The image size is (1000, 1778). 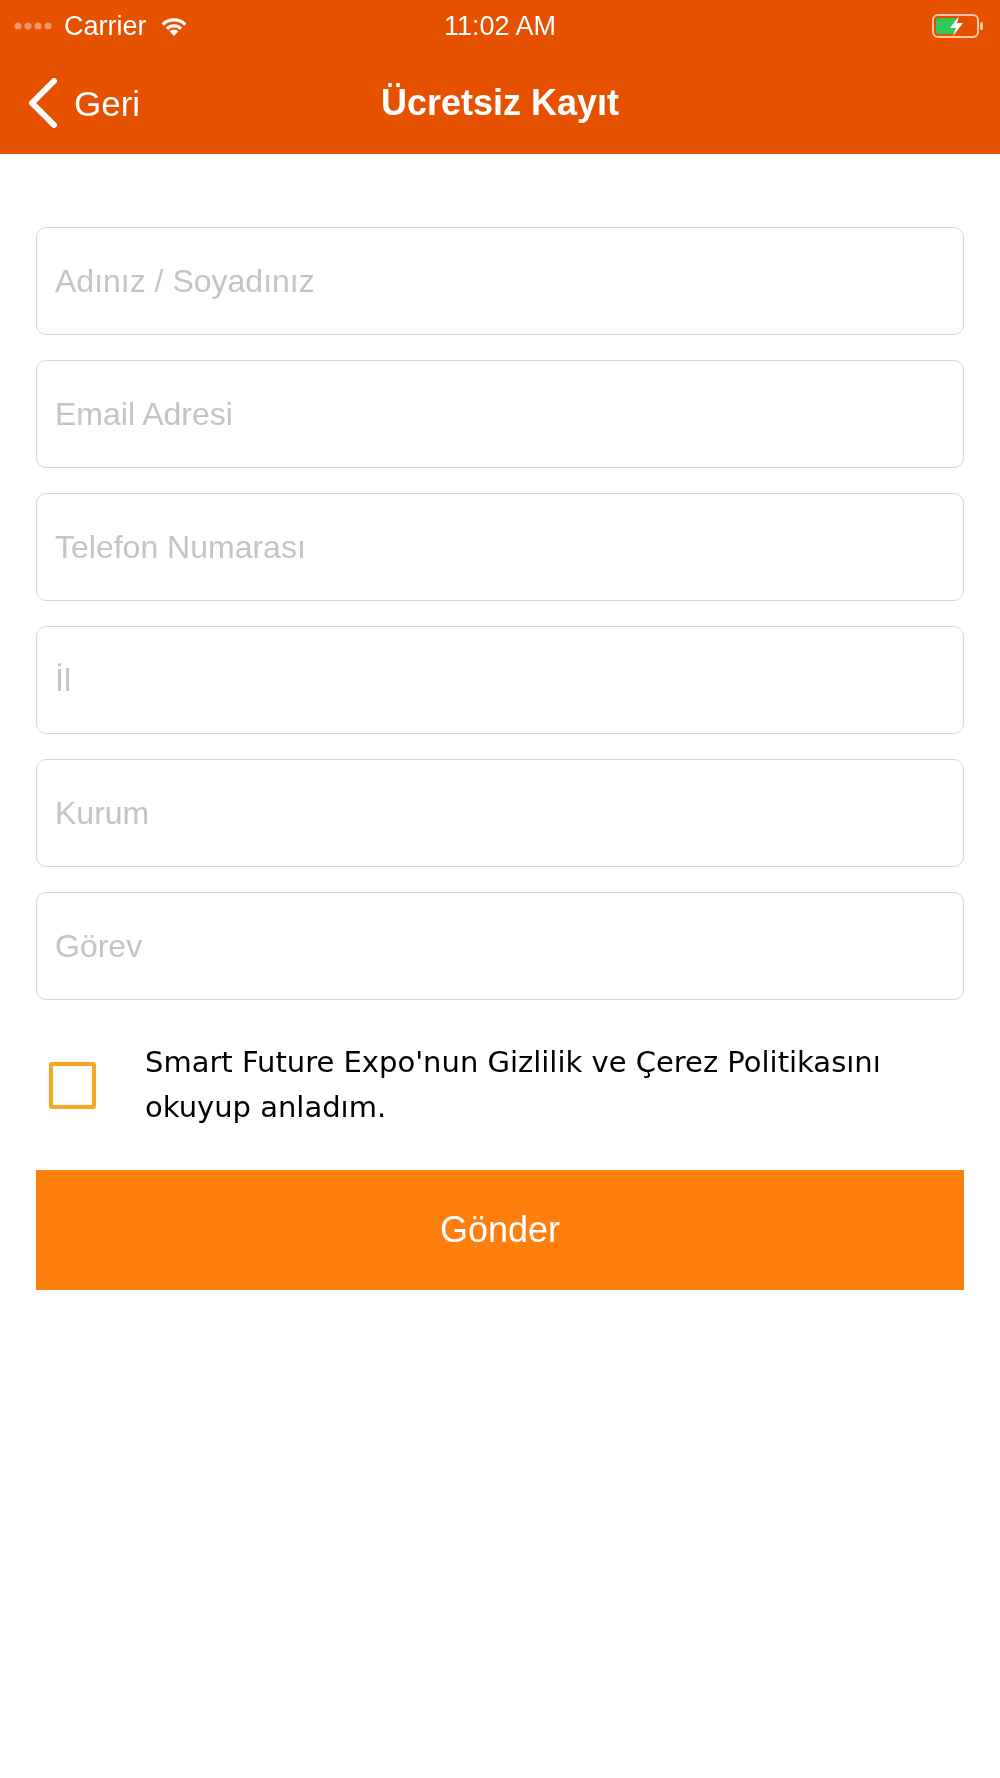 What do you see at coordinates (500, 1230) in the screenshot?
I see `submit-button: Gönder` at bounding box center [500, 1230].